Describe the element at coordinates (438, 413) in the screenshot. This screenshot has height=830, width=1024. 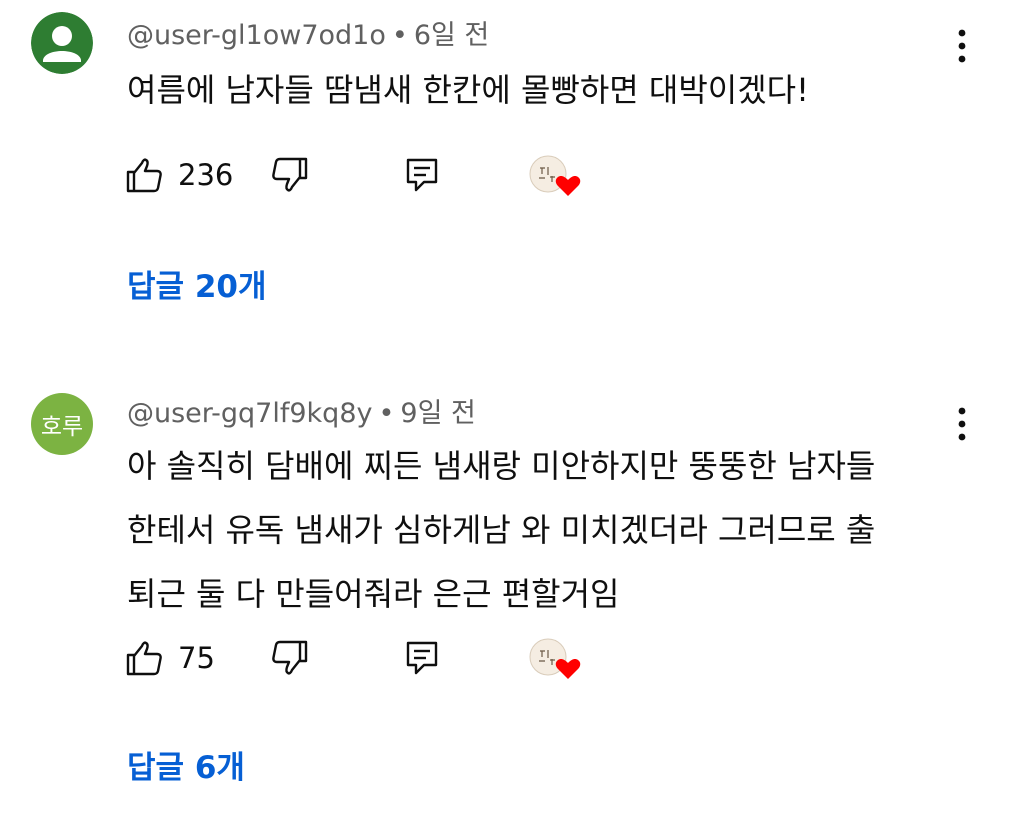
I see `comment-time: 9일 전` at that location.